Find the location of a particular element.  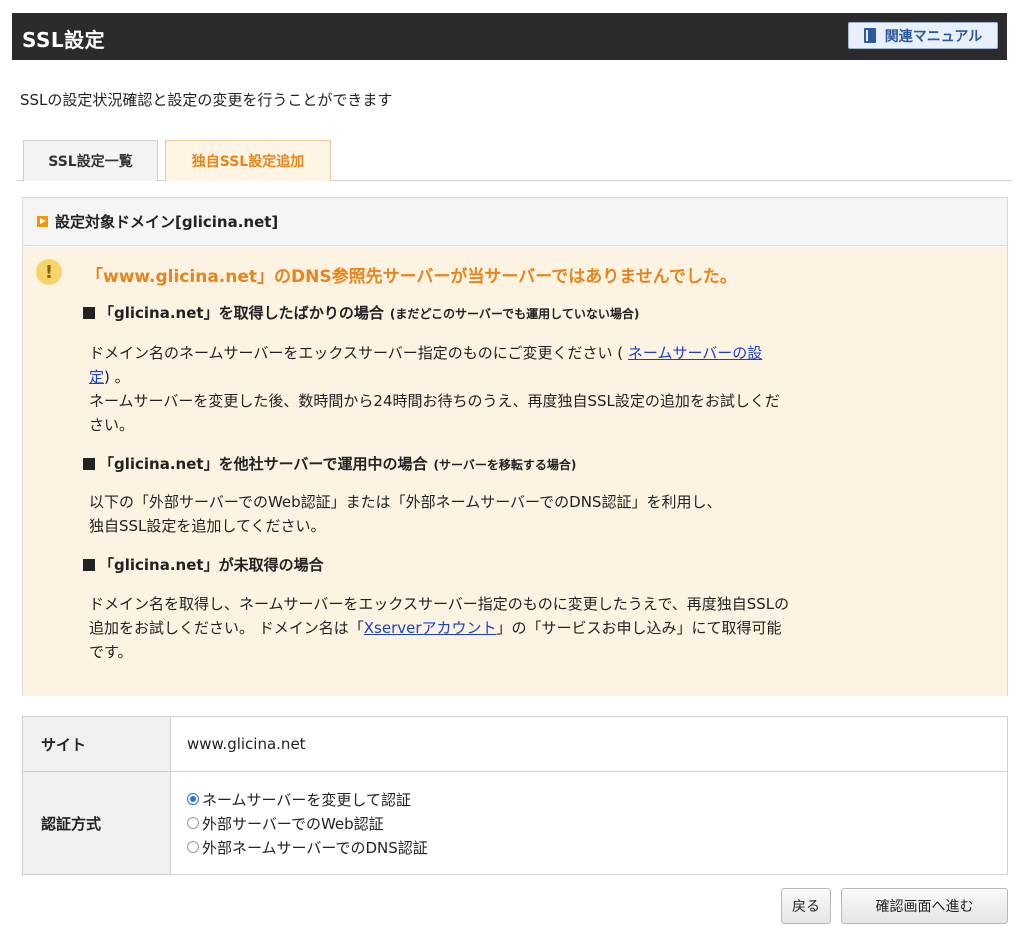

xserver-account-link: Xserverアカウント is located at coordinates (430, 628).